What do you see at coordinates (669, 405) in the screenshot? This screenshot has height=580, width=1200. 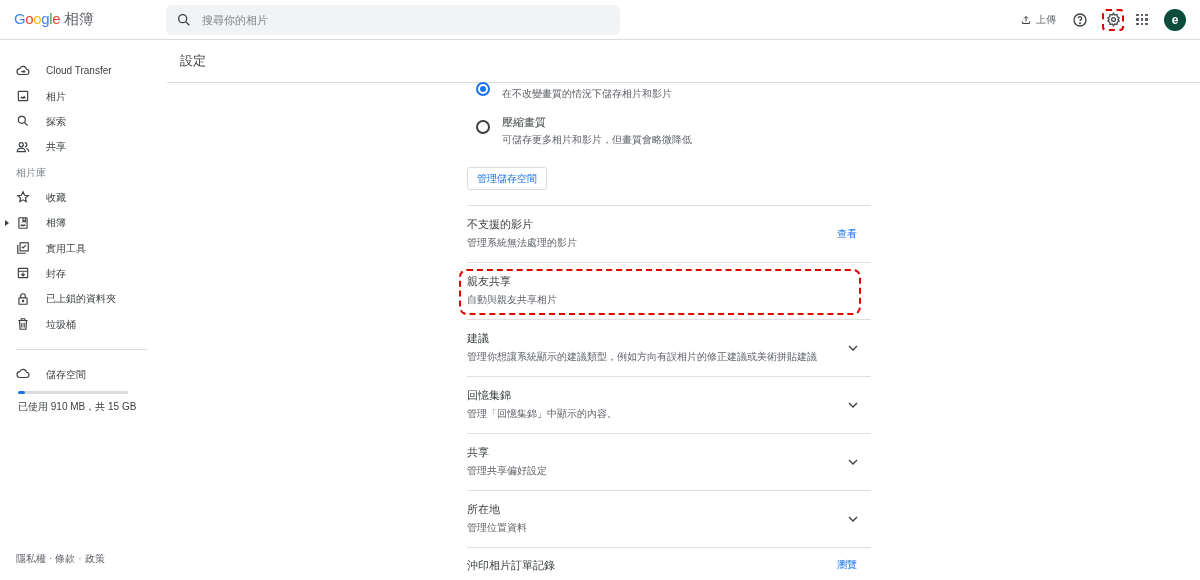 I see `settings-row: 回憶集錦 管理「回憶集錦」中顯示的內容。` at bounding box center [669, 405].